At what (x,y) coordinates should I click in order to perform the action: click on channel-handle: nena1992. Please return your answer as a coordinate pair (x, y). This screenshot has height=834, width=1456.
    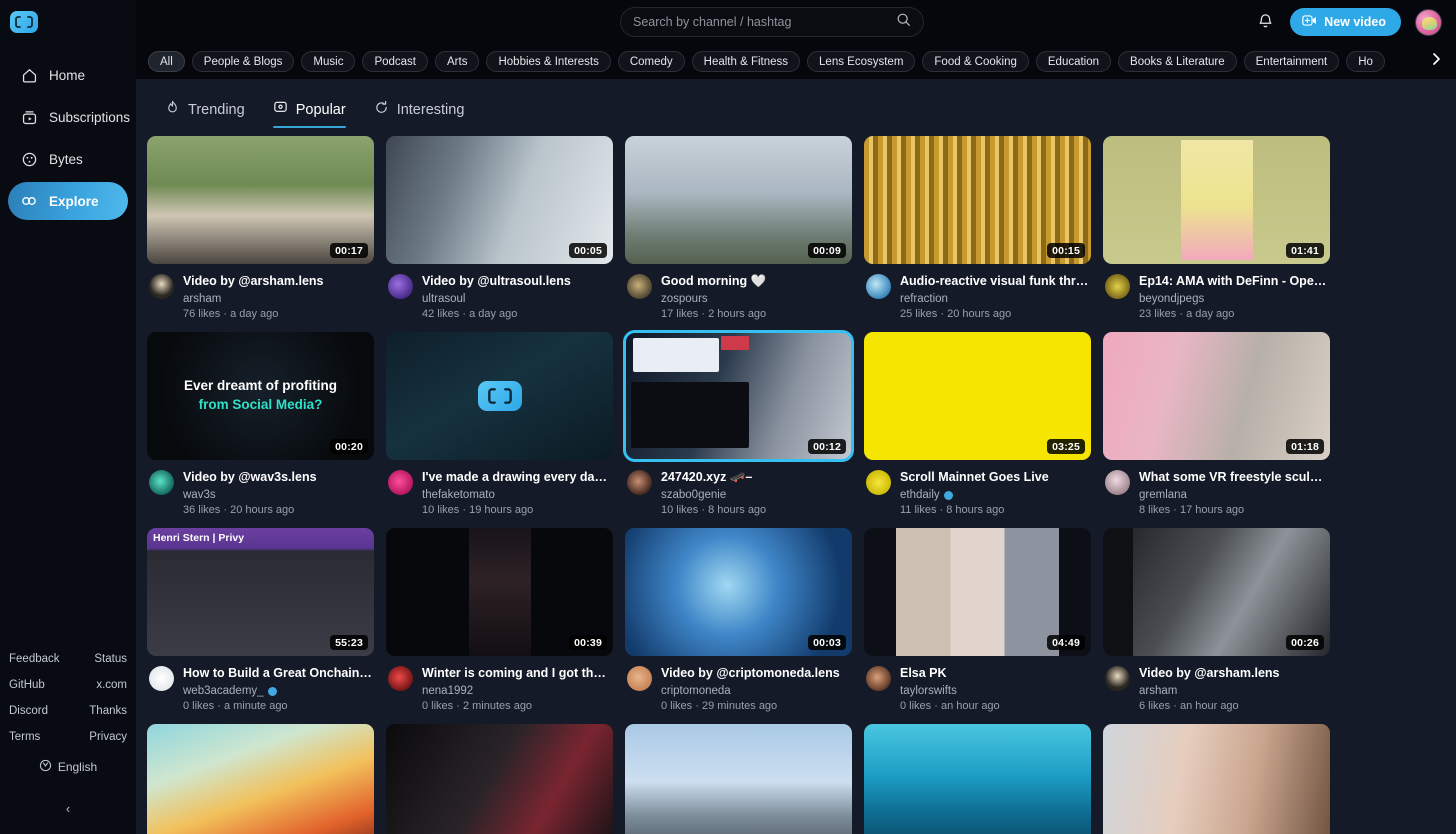
    Looking at the image, I should click on (447, 691).